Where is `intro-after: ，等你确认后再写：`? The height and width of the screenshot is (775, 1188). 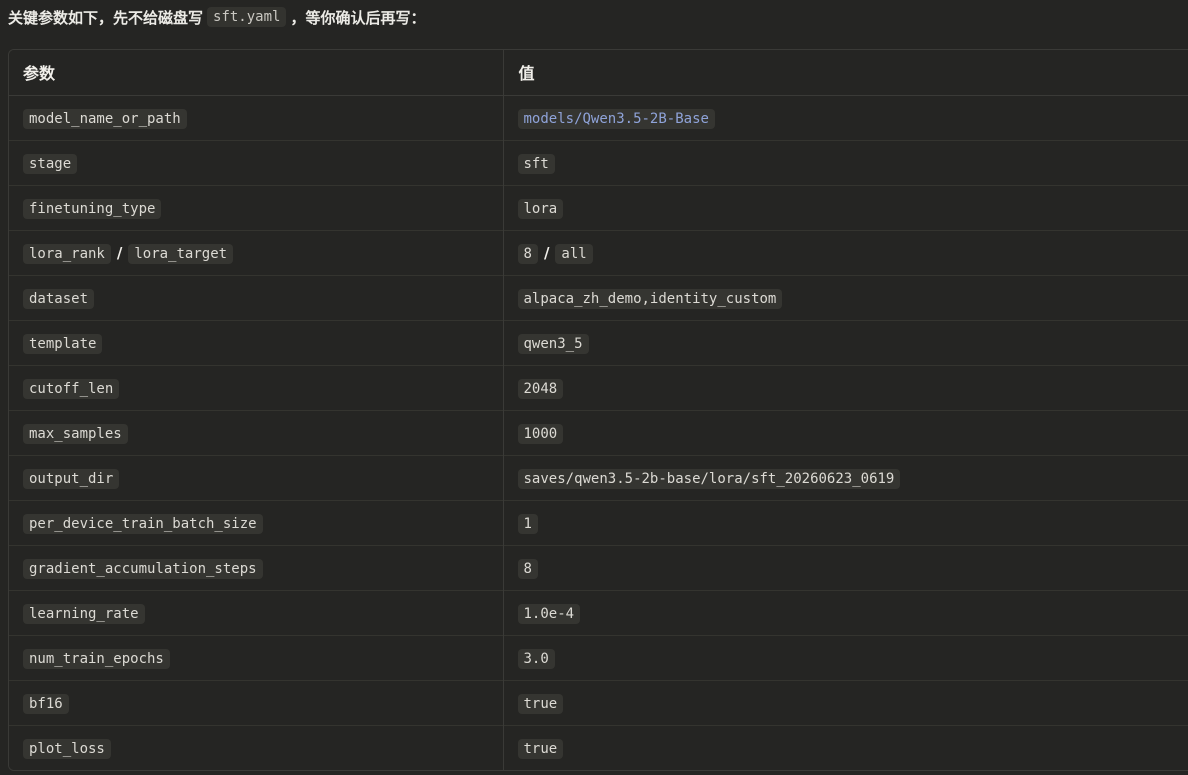 intro-after: ，等你确认后再写： is located at coordinates (358, 17).